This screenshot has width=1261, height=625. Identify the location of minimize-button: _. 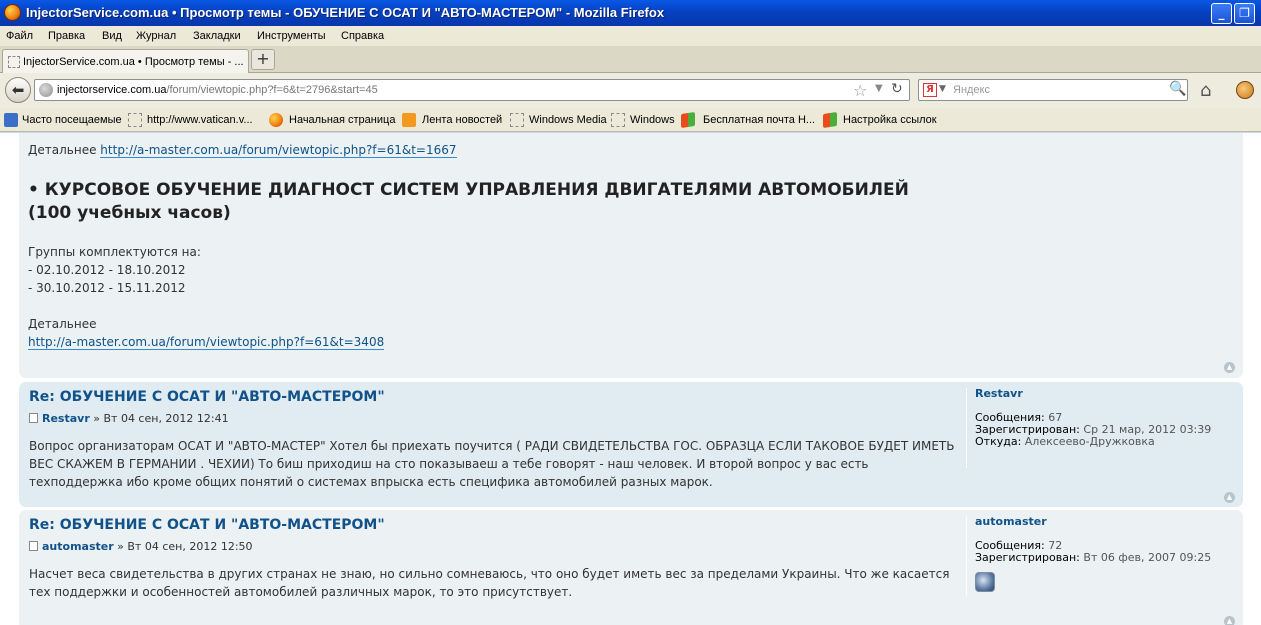
(1221, 13).